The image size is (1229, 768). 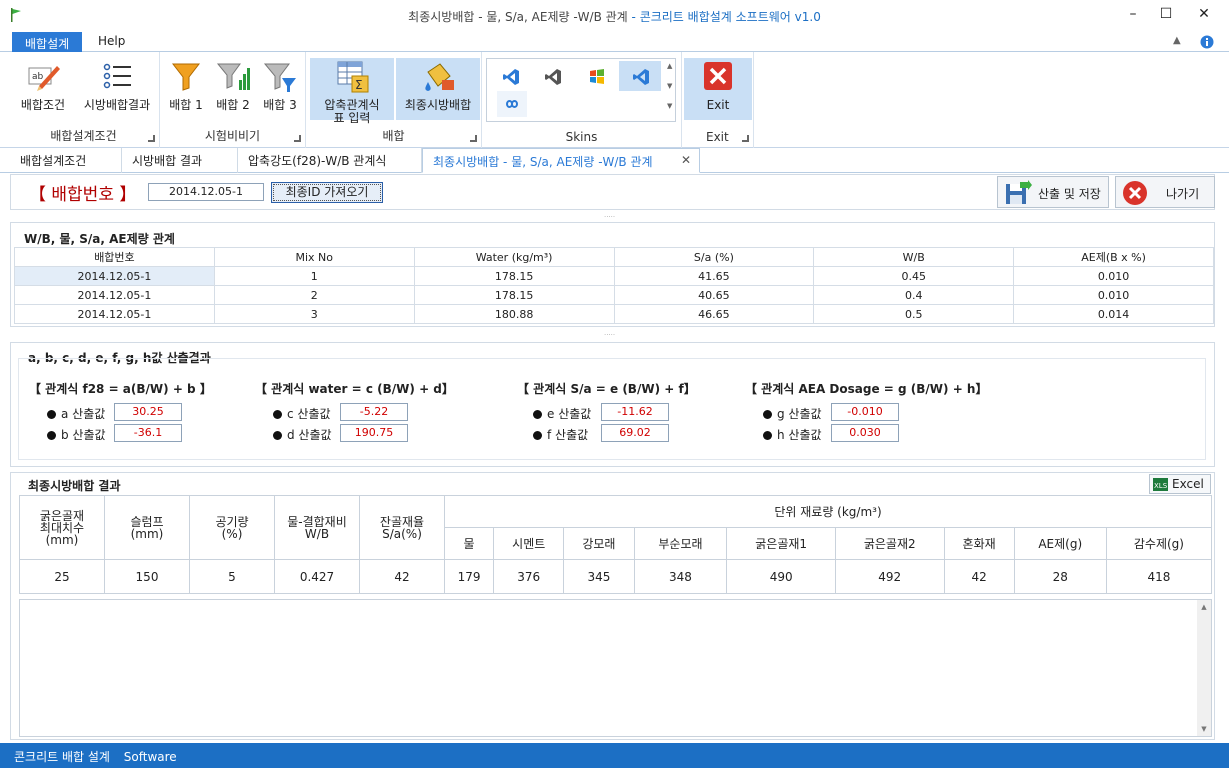 What do you see at coordinates (1019, 192) in the screenshot?
I see `save-disk-icon` at bounding box center [1019, 192].